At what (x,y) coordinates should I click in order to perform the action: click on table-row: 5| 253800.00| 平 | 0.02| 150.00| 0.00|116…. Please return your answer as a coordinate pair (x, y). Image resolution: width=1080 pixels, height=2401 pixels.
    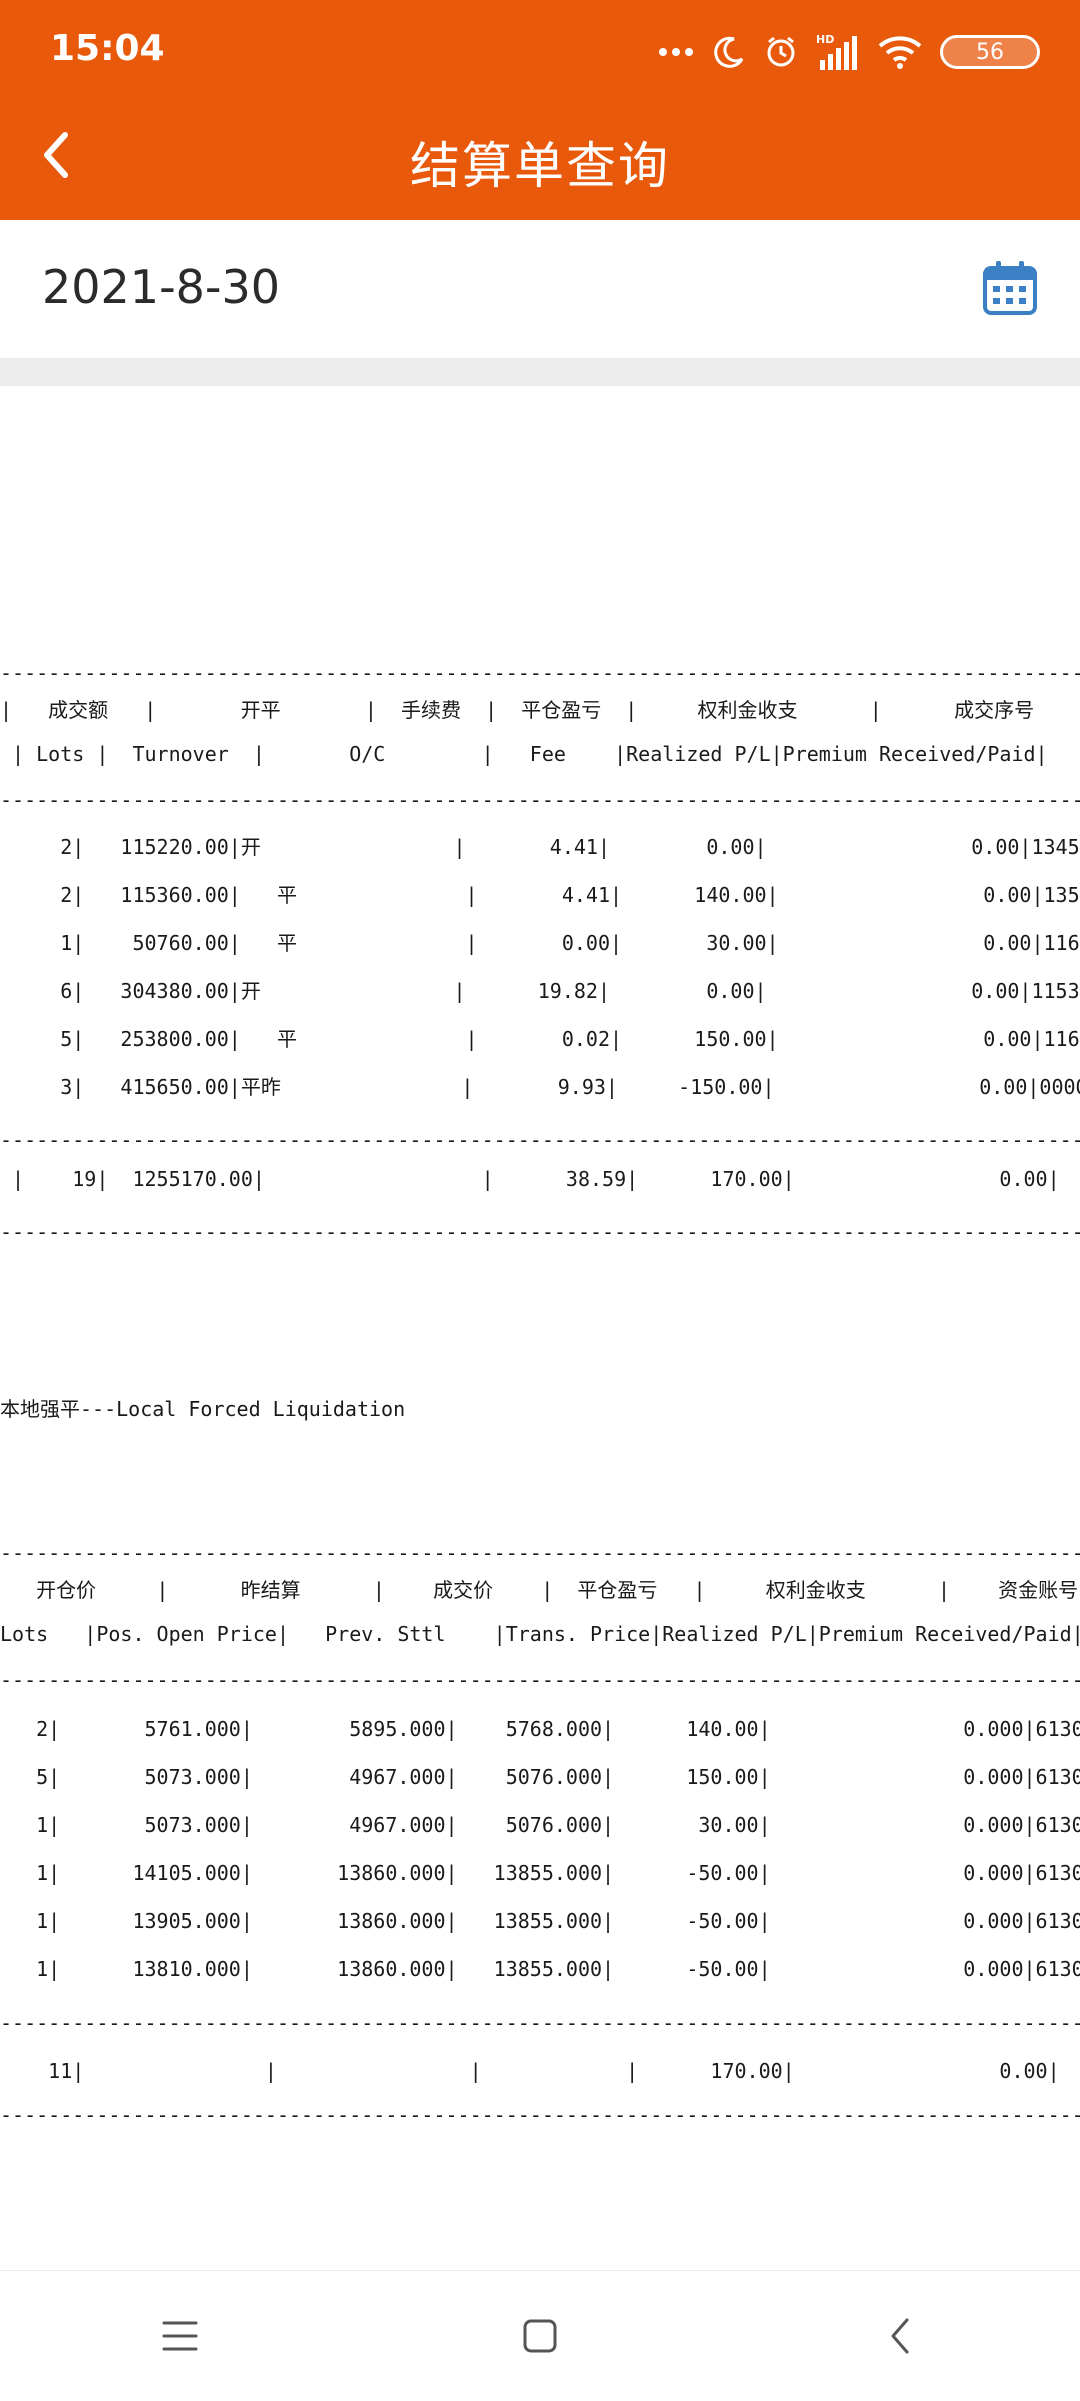
    Looking at the image, I should click on (540, 1039).